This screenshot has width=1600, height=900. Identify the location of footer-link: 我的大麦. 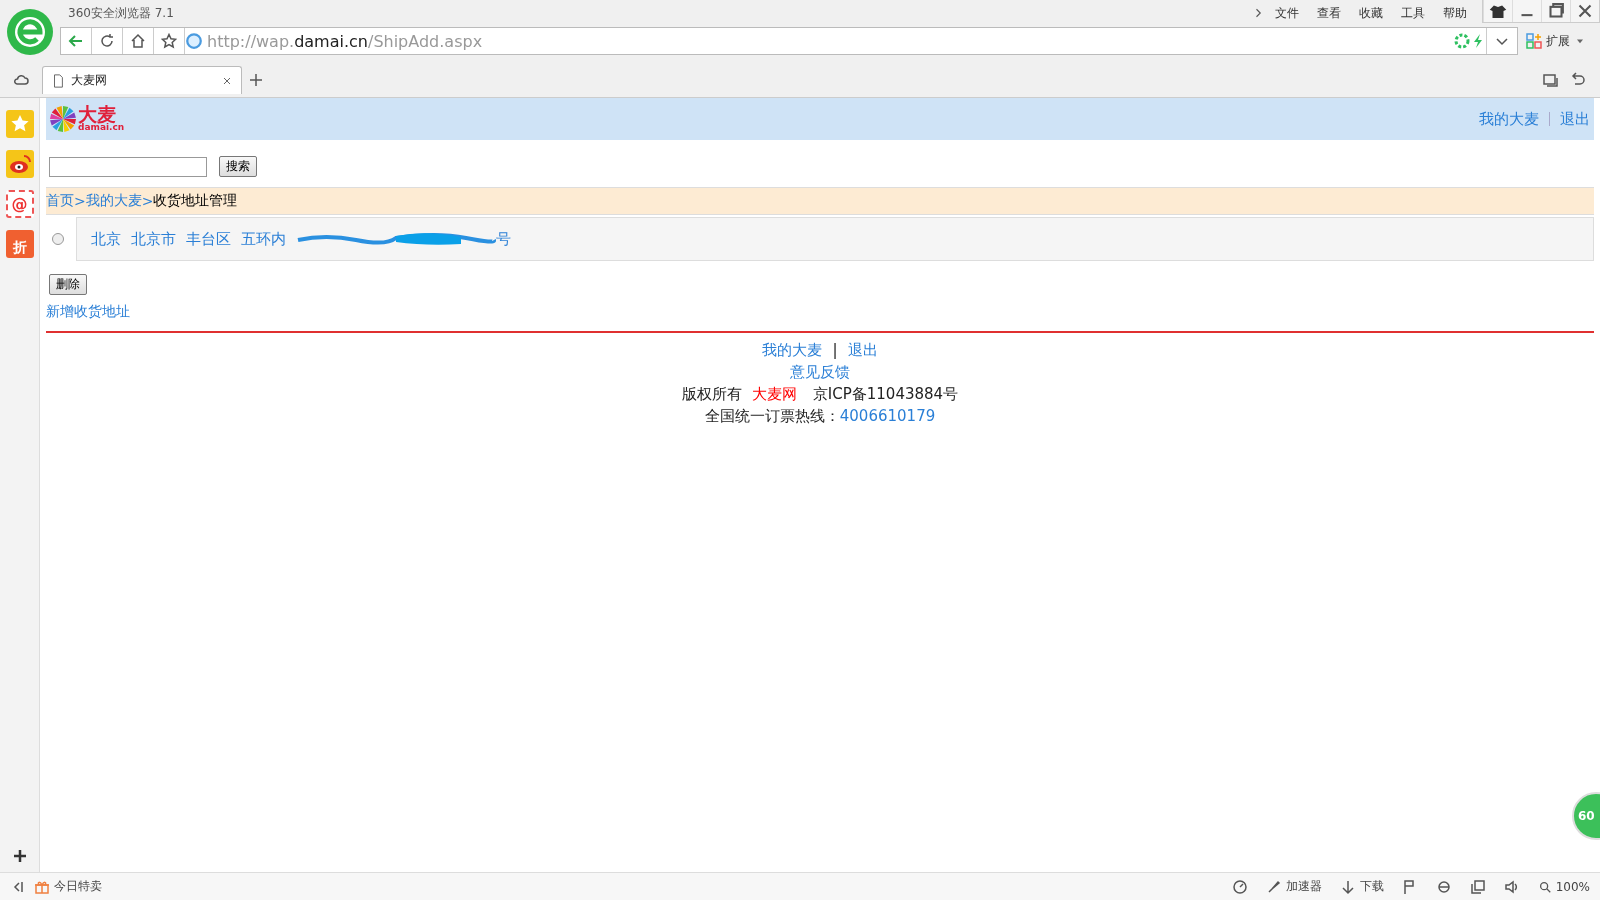
(792, 350).